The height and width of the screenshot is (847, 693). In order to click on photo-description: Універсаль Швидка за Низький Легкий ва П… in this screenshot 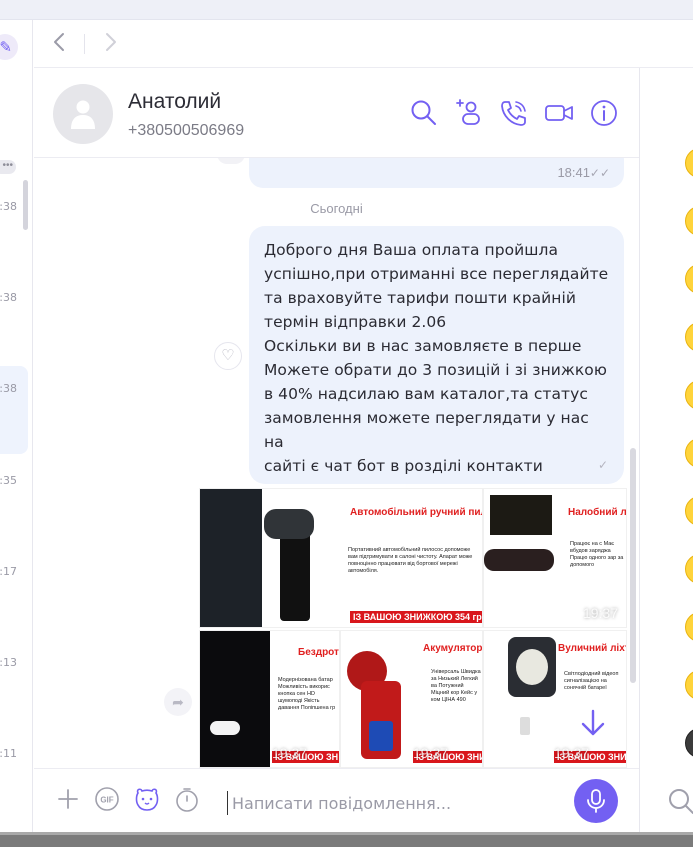, I will do `click(456, 686)`.